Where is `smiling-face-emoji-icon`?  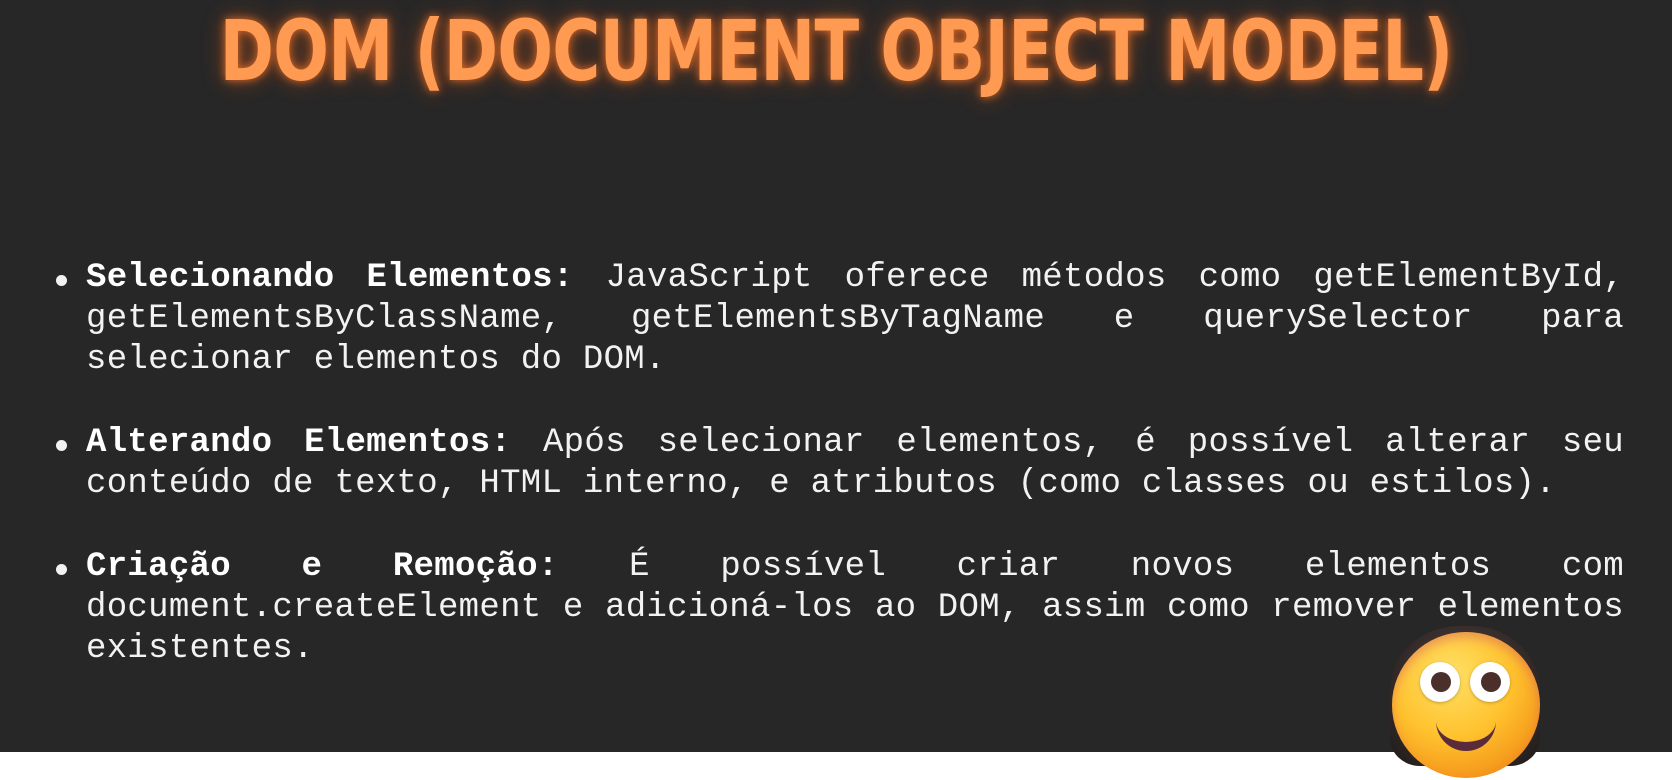 smiling-face-emoji-icon is located at coordinates (1466, 705).